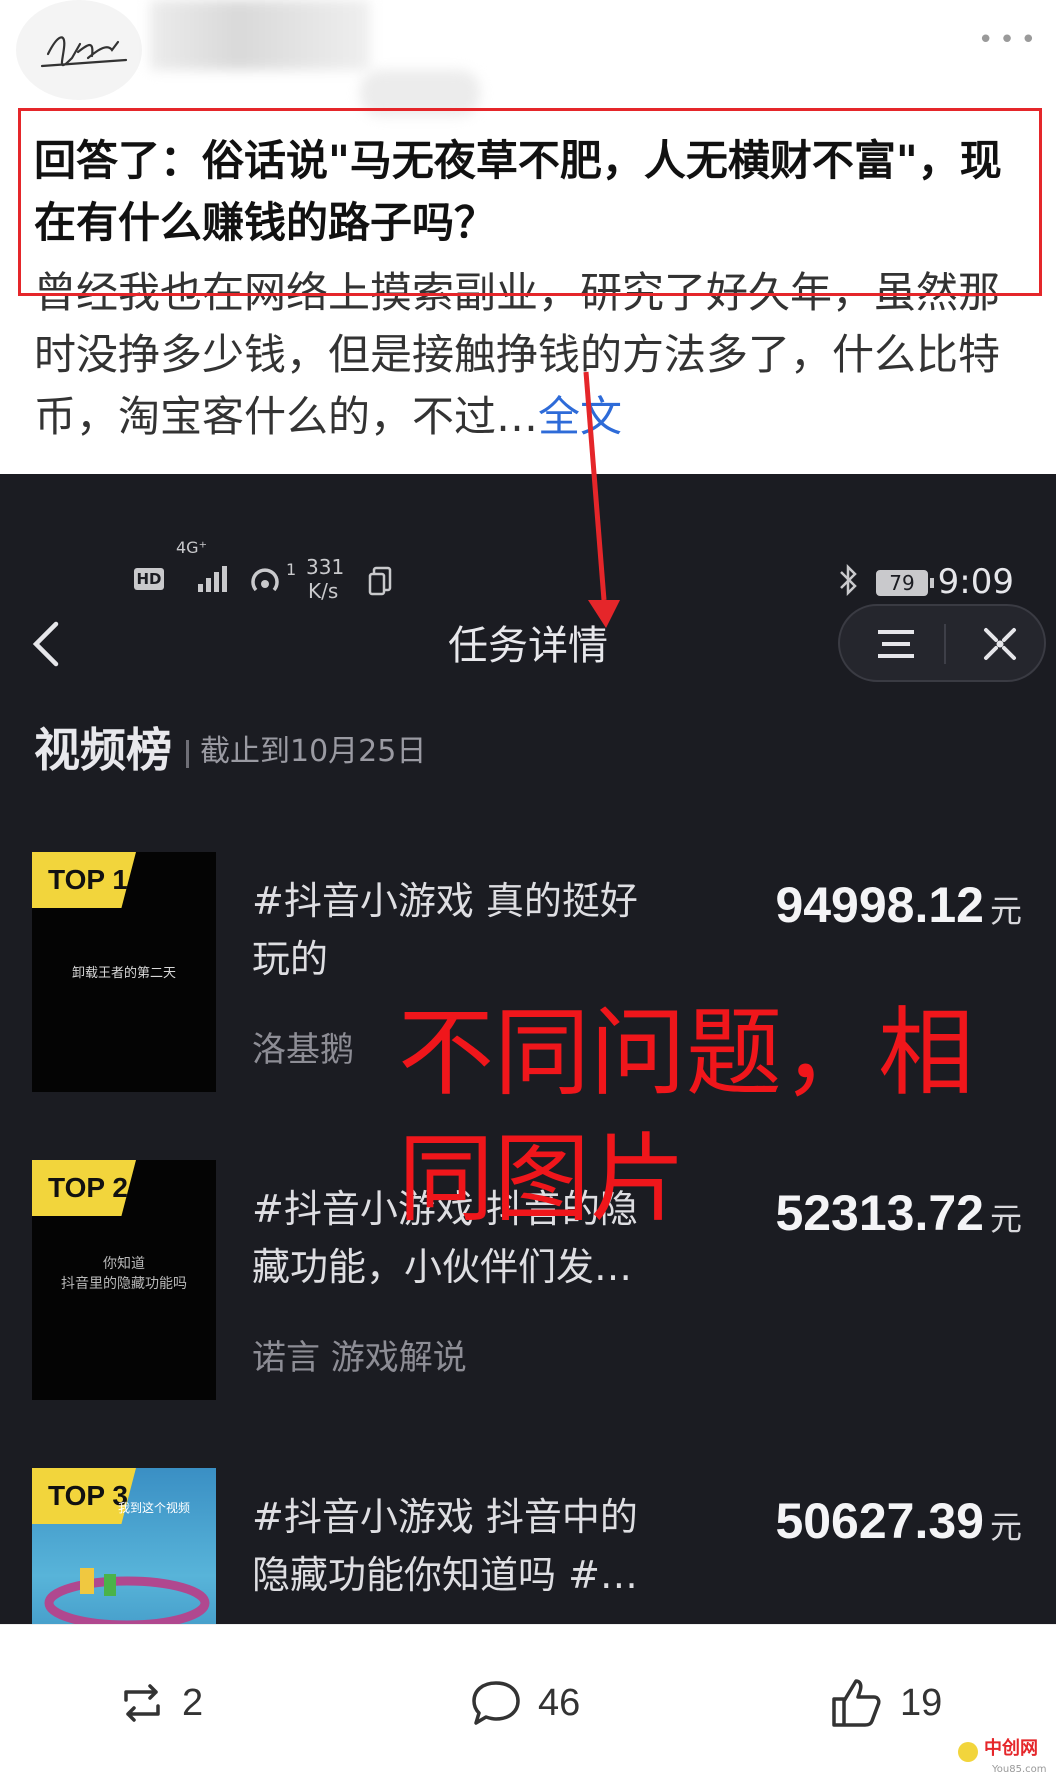 This screenshot has width=1056, height=1778. What do you see at coordinates (303, 1050) in the screenshot?
I see `video-author: 洛基鹅` at bounding box center [303, 1050].